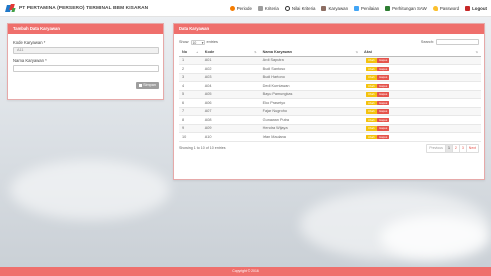 This screenshot has height=276, width=491. Describe the element at coordinates (271, 8) in the screenshot. I see `nav-label: Kriteria` at that location.